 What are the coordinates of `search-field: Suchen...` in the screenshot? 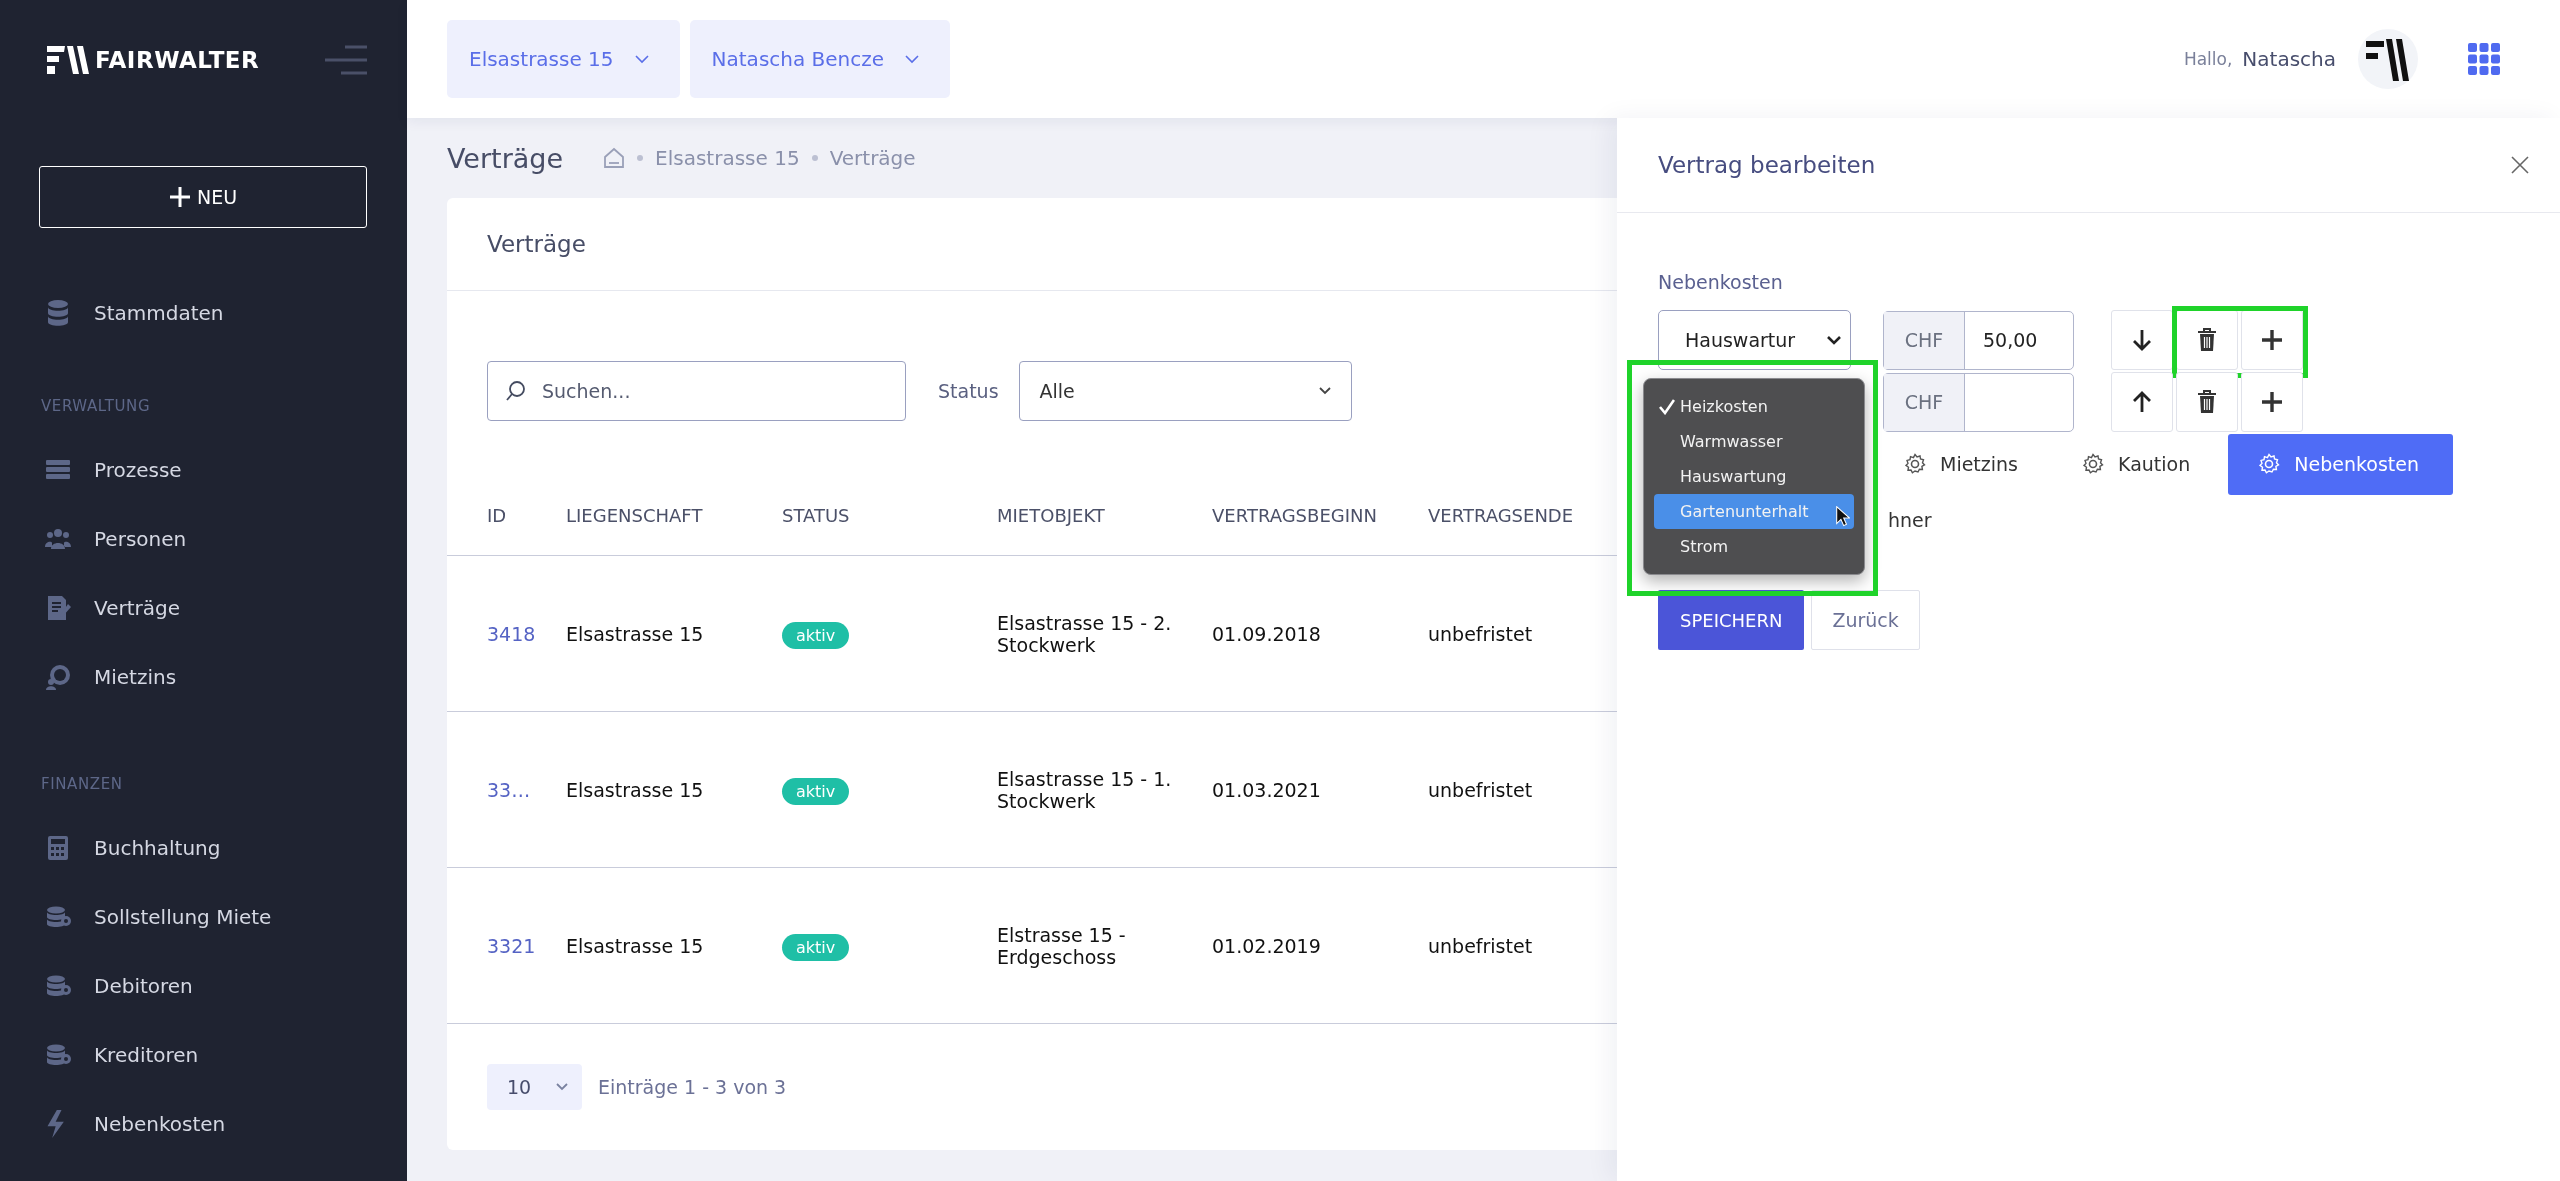 It's located at (696, 391).